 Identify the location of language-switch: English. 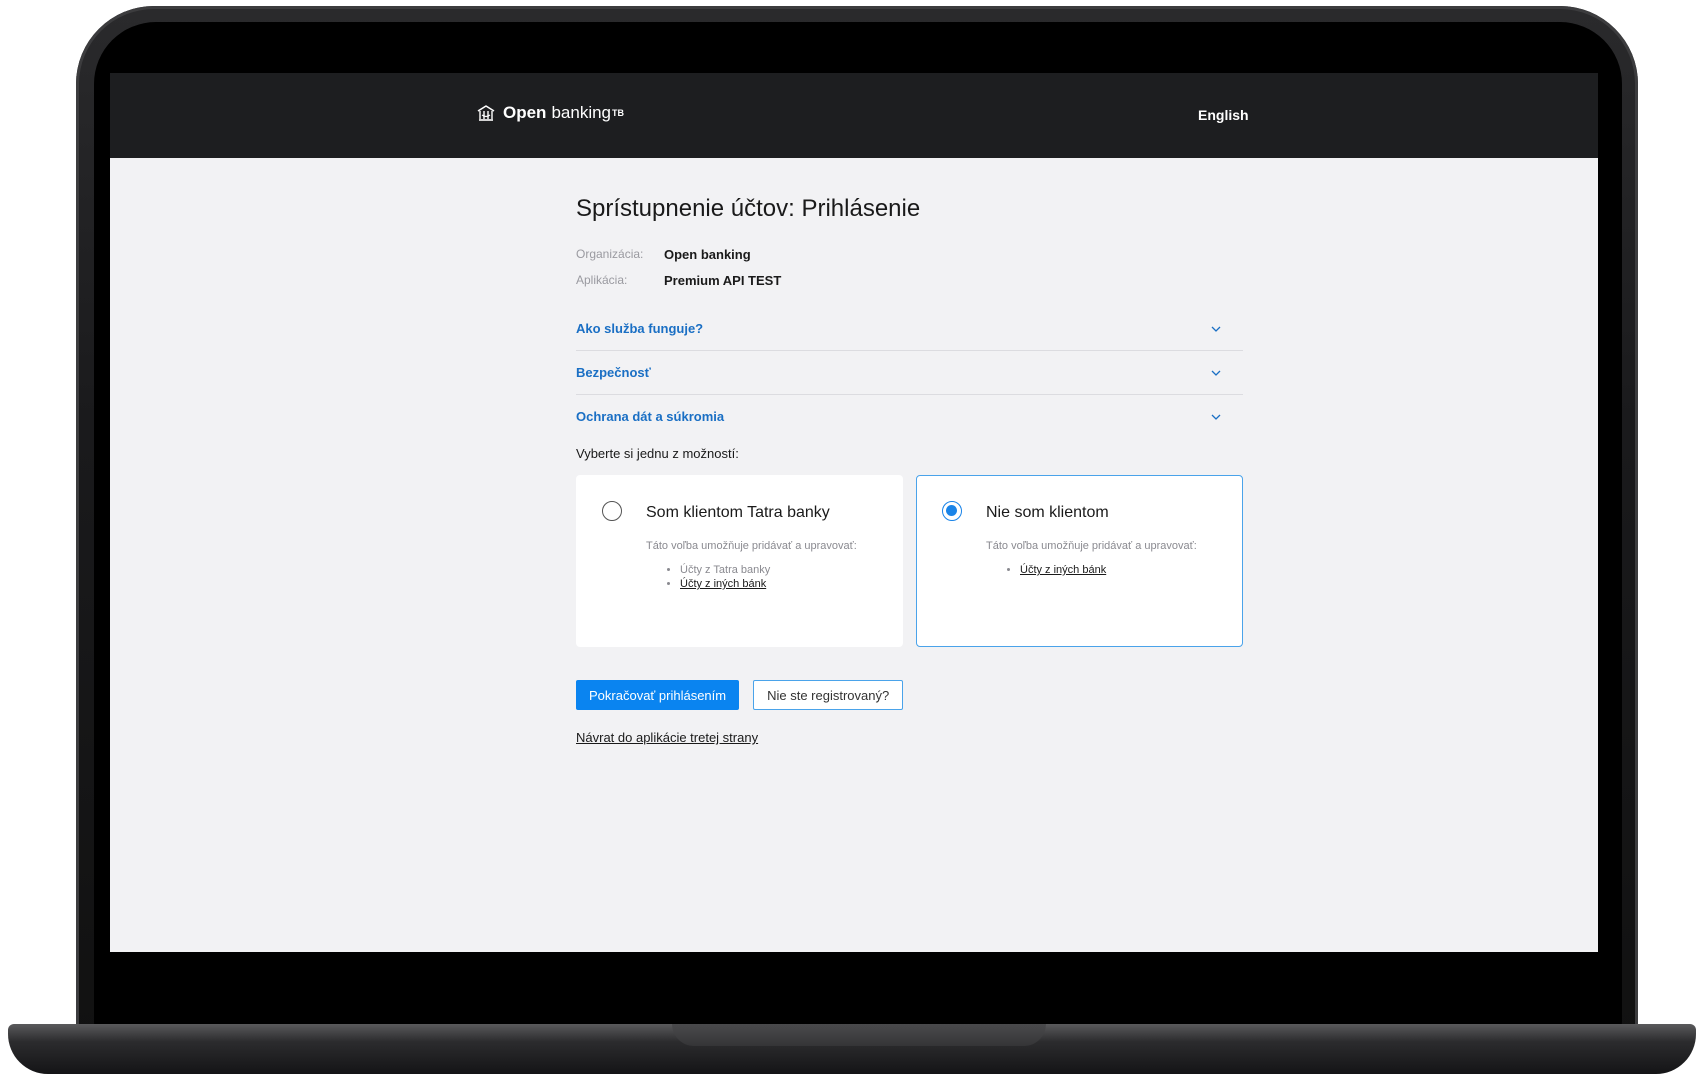
(1223, 115).